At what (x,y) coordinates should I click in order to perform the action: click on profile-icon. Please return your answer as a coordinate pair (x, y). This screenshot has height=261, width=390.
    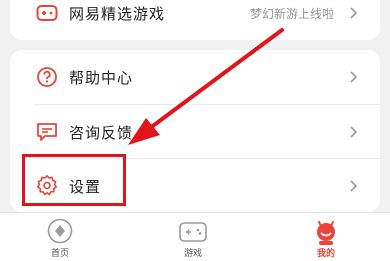
    Looking at the image, I should click on (326, 233).